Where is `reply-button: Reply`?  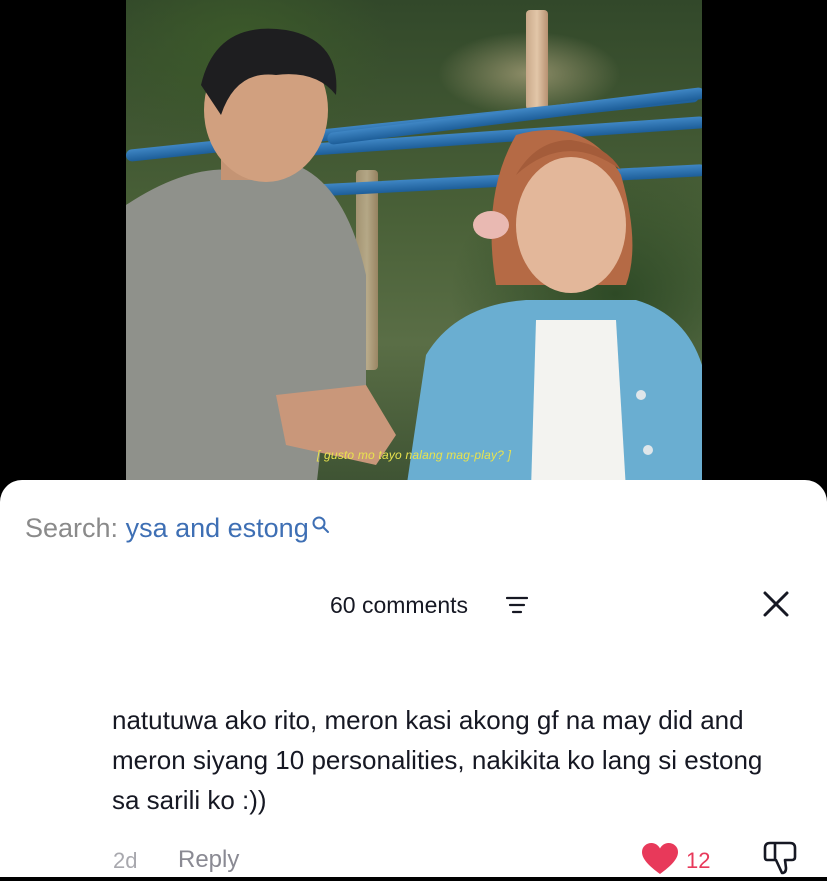 reply-button: Reply is located at coordinates (208, 860).